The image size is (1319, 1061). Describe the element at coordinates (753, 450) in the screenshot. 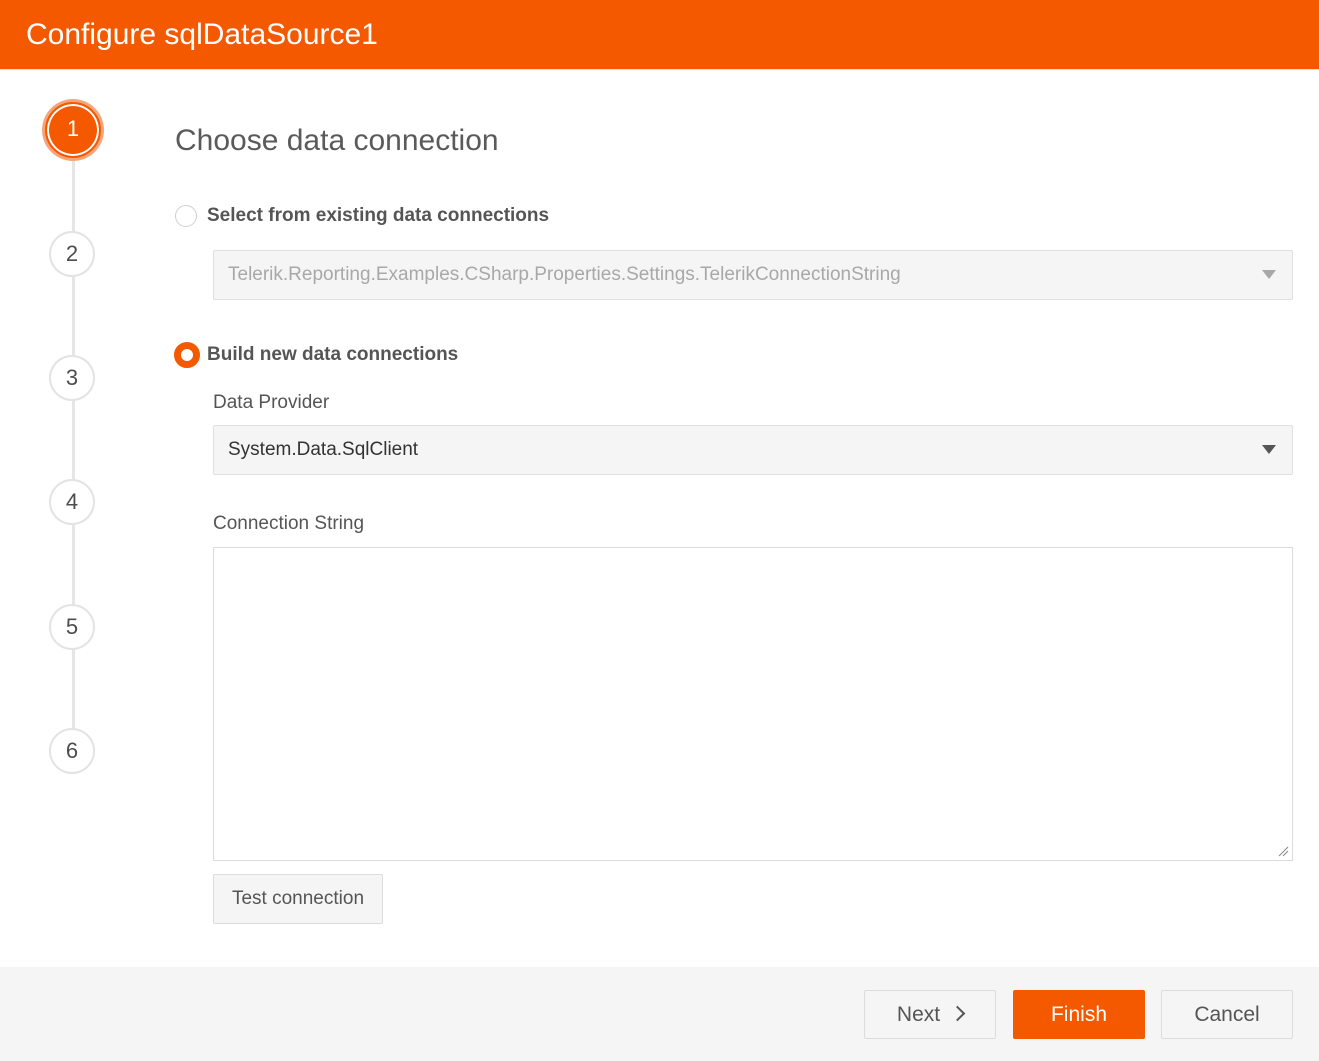

I see `data-provider-select: System.Data.SqlClient` at that location.